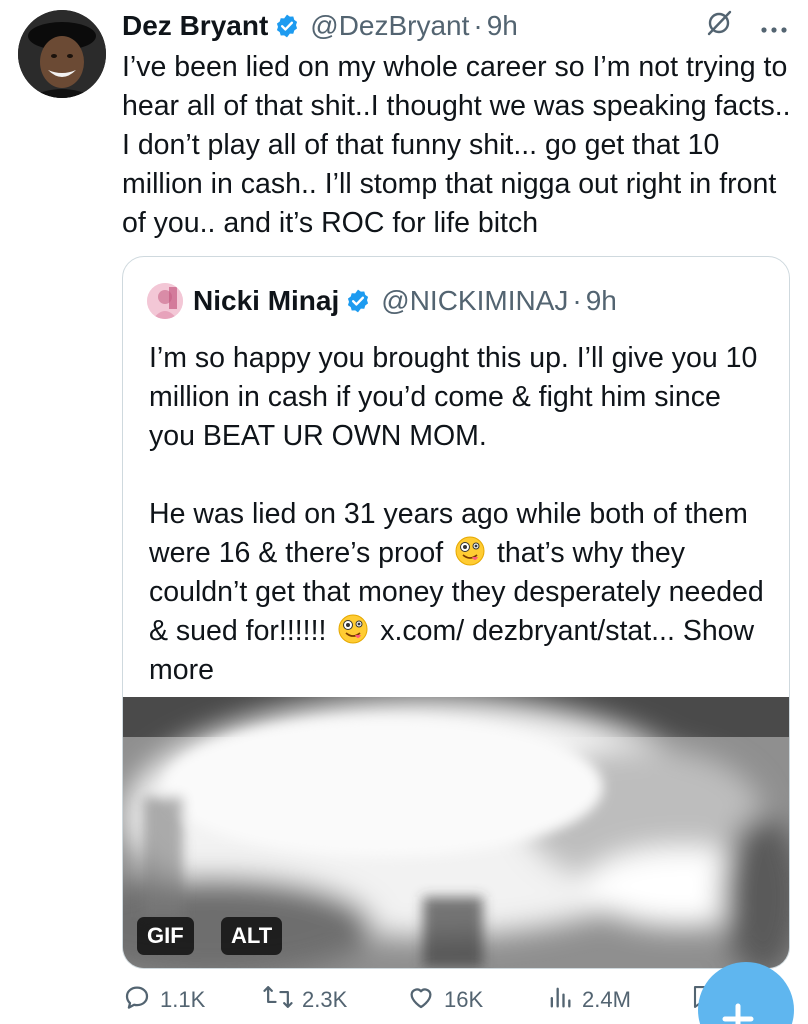 The image size is (808, 1024). I want to click on repost-button: 2.3K, so click(304, 1000).